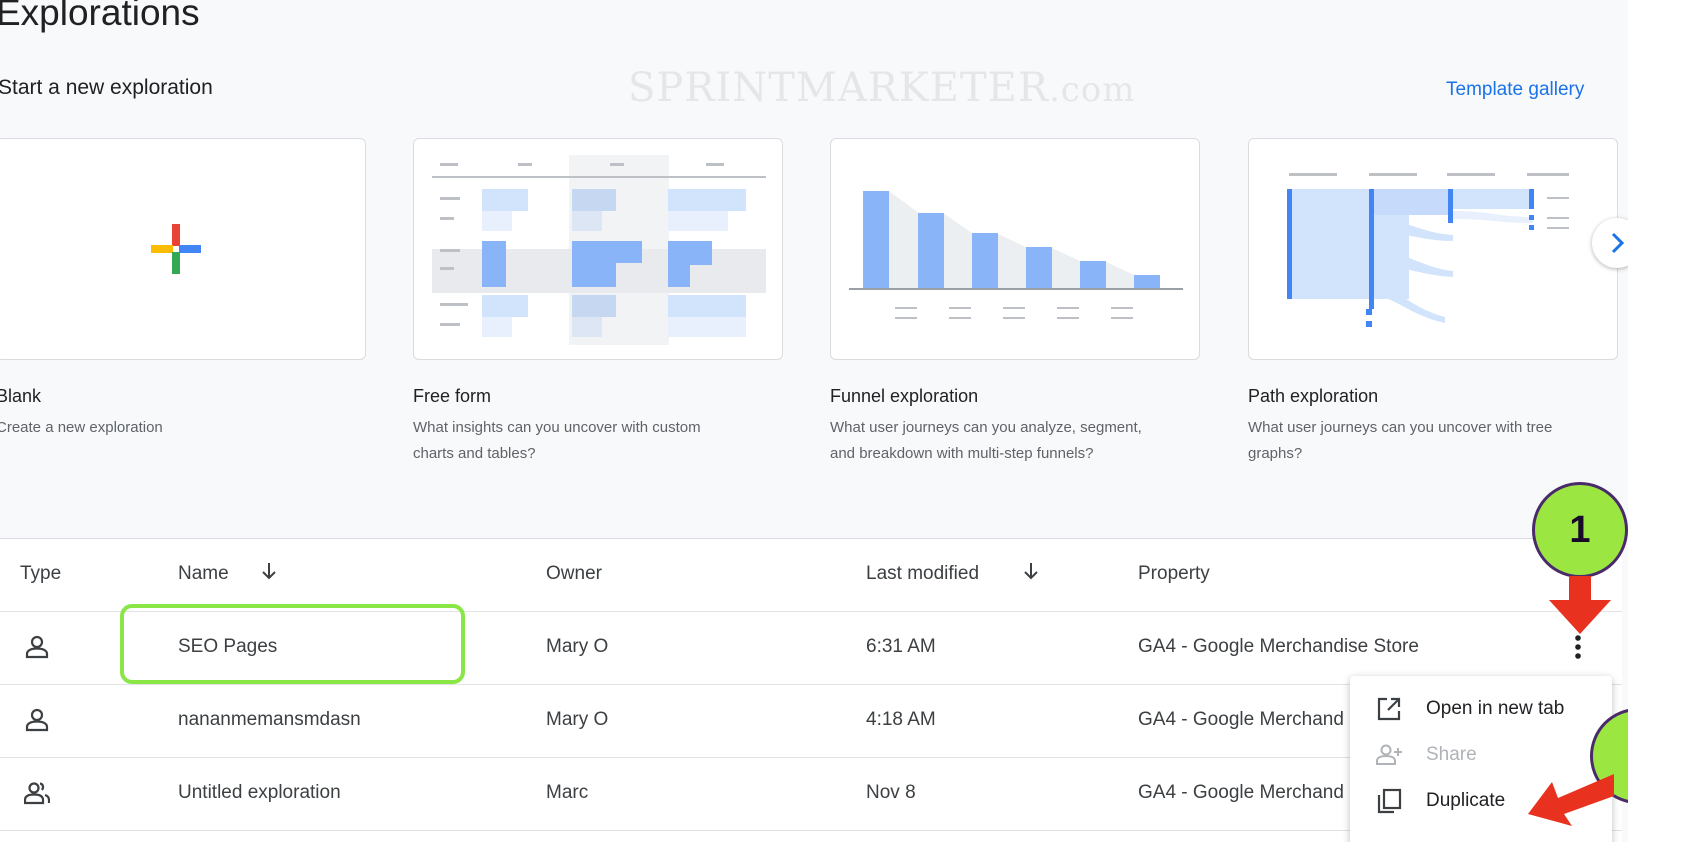  Describe the element at coordinates (1610, 243) in the screenshot. I see `next-templates-button` at that location.